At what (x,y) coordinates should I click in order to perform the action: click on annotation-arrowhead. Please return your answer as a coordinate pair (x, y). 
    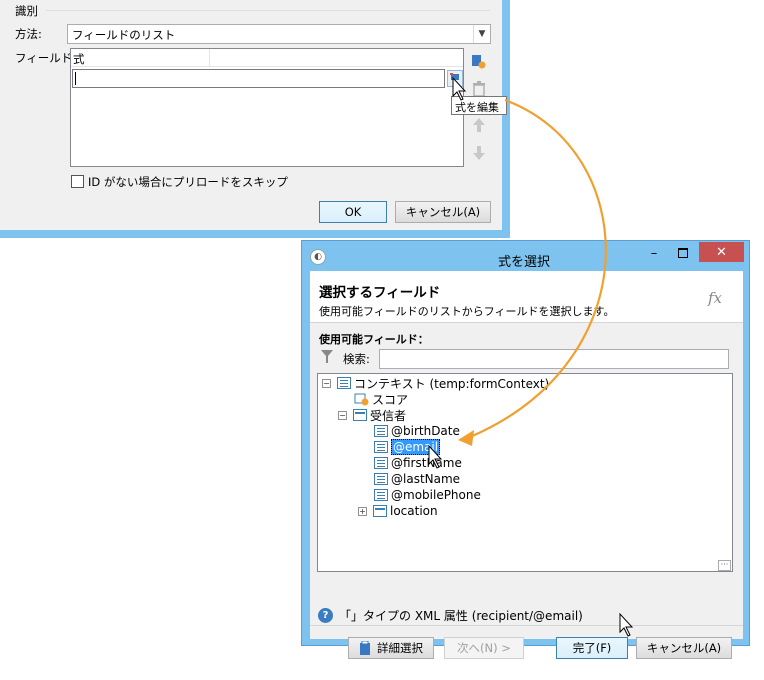
    Looking at the image, I should click on (466, 438).